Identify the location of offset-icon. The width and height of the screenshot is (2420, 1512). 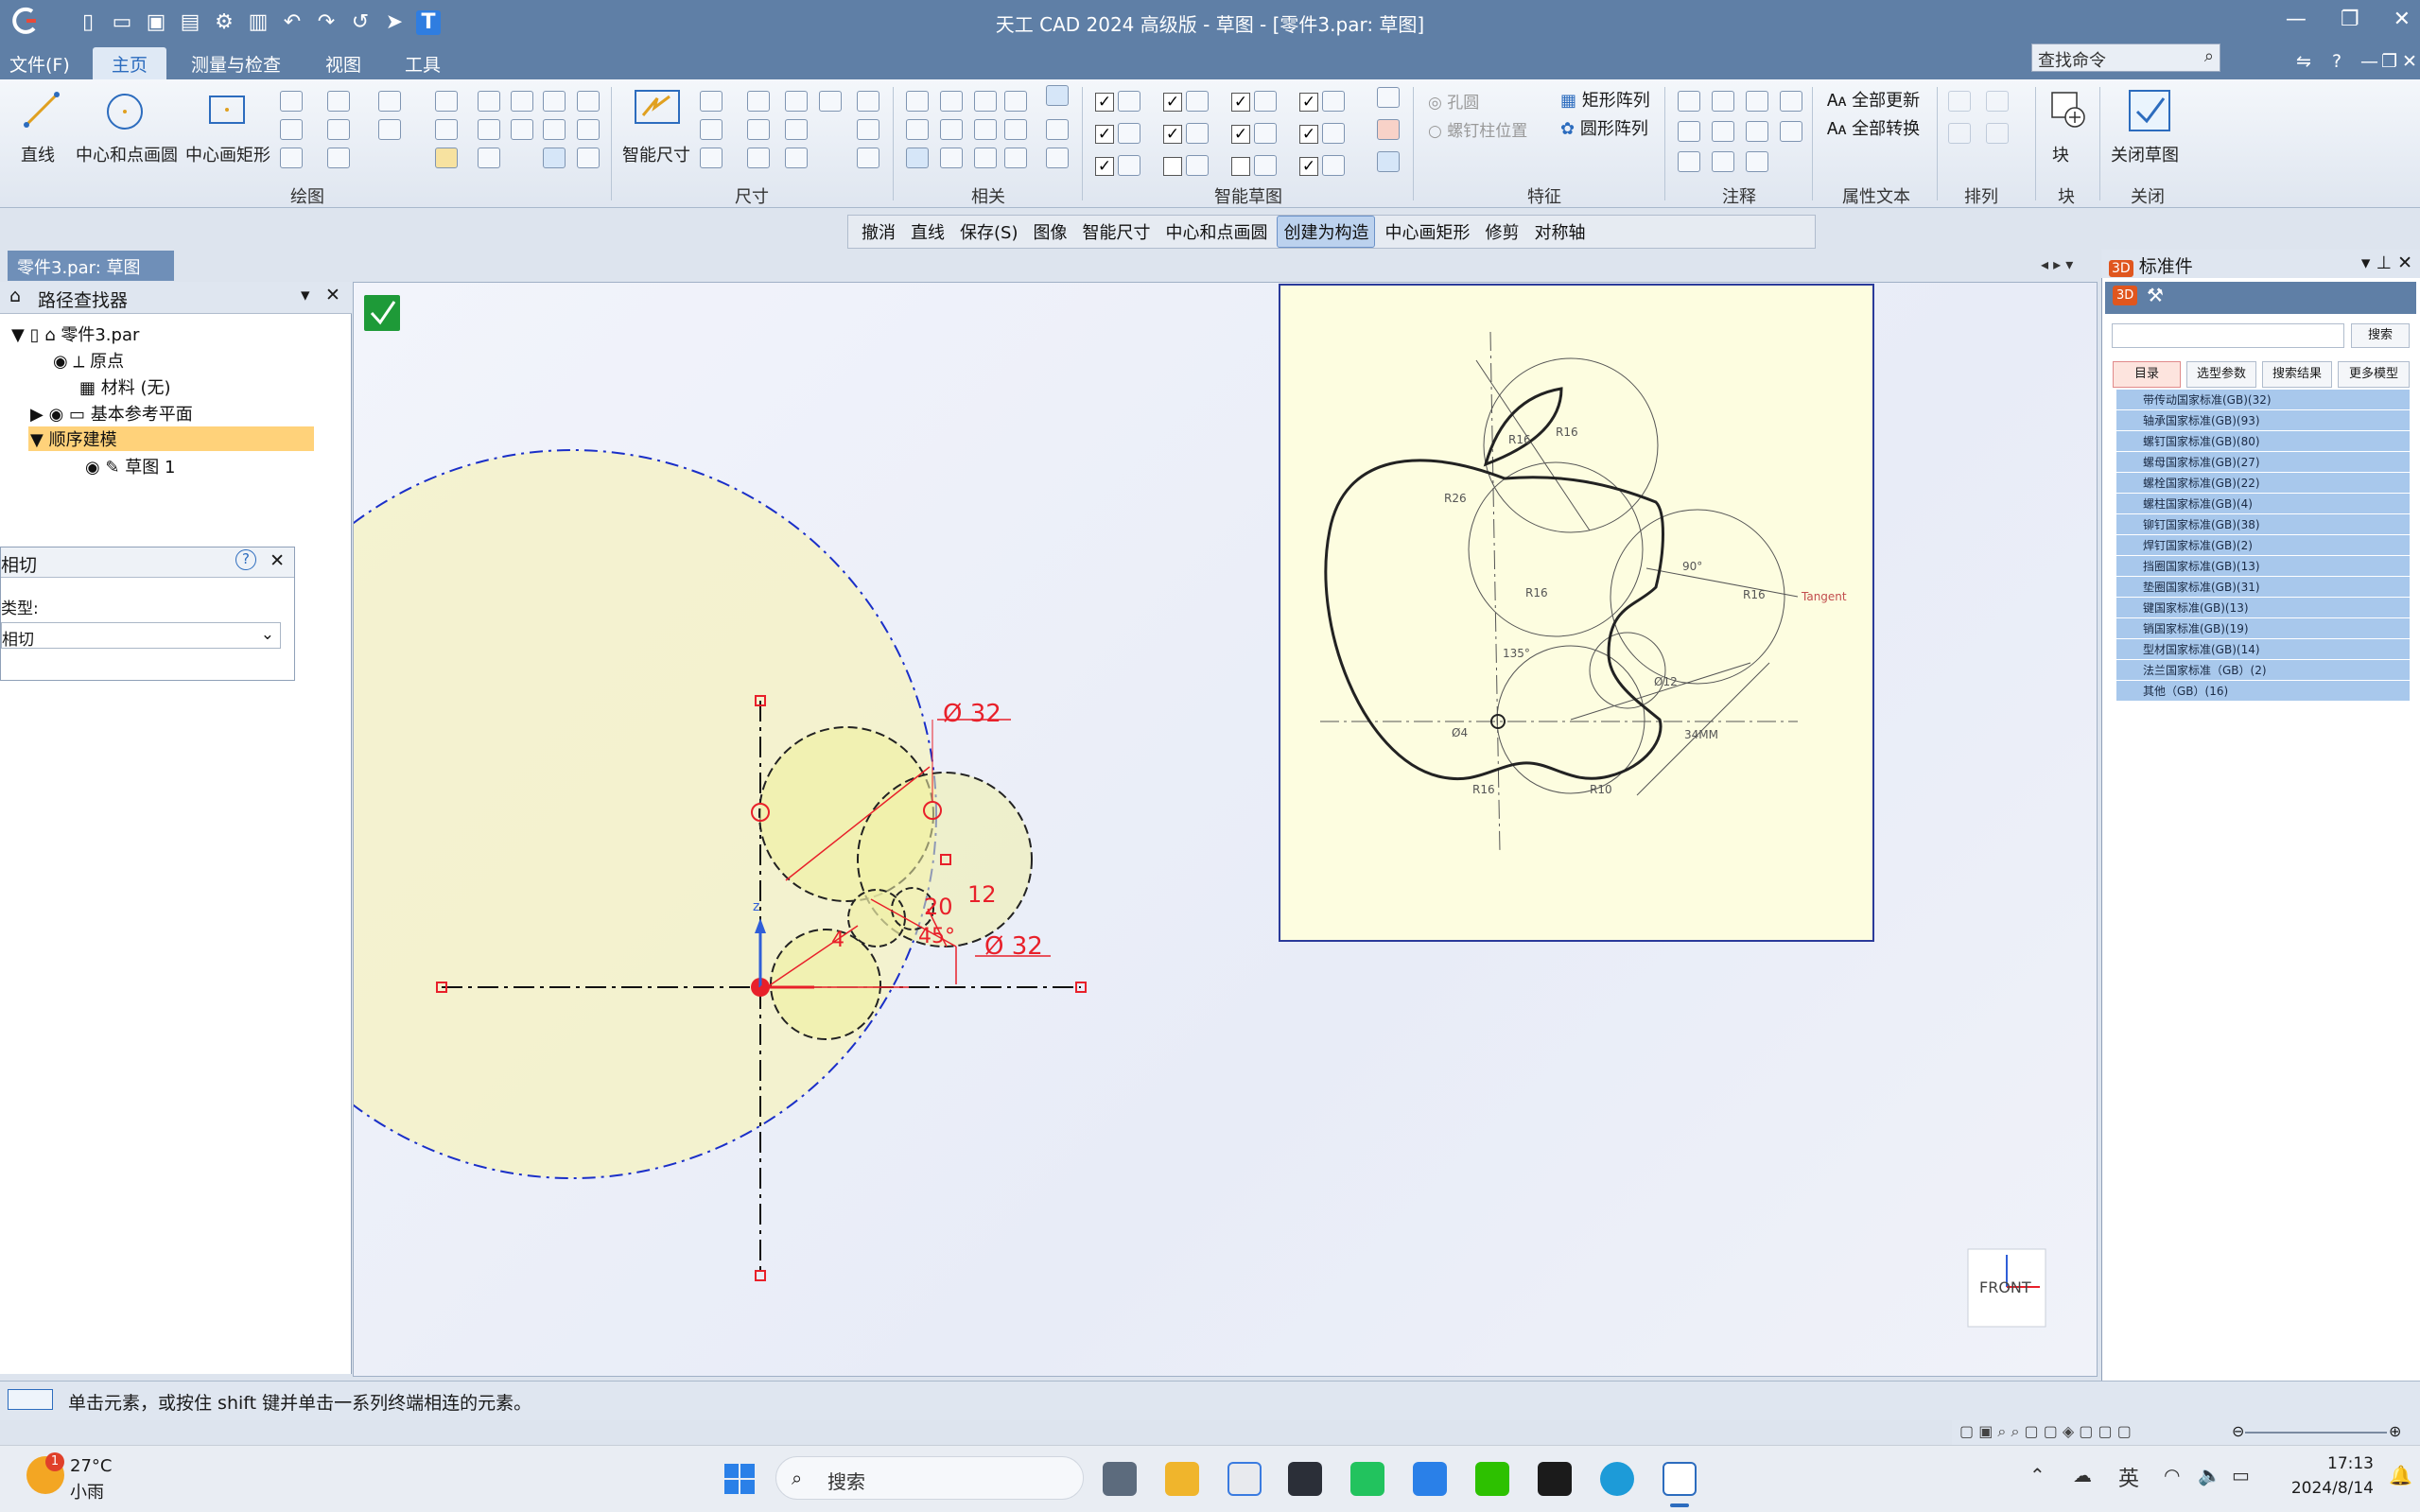
(339, 129).